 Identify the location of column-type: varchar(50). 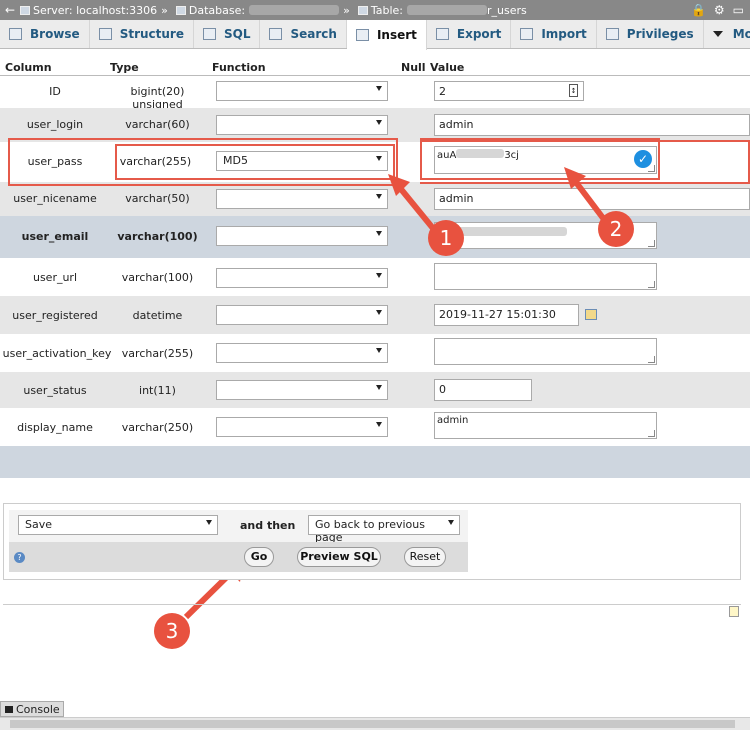
(157, 198).